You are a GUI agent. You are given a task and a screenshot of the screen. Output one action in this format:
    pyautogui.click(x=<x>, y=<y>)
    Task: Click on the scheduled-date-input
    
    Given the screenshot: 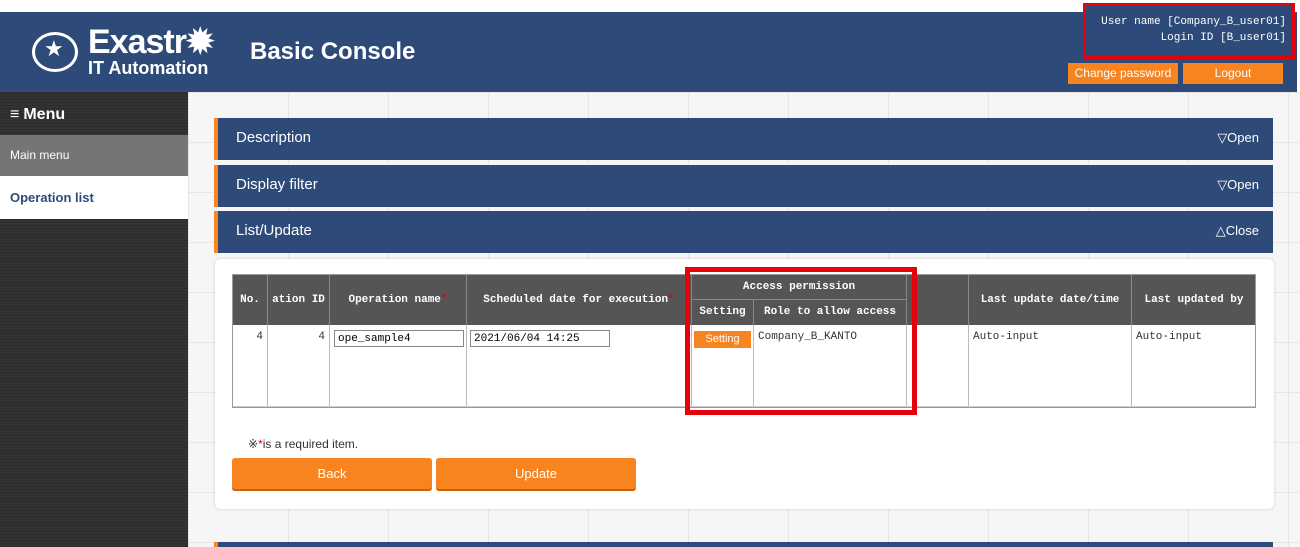 What is the action you would take?
    pyautogui.click(x=540, y=338)
    